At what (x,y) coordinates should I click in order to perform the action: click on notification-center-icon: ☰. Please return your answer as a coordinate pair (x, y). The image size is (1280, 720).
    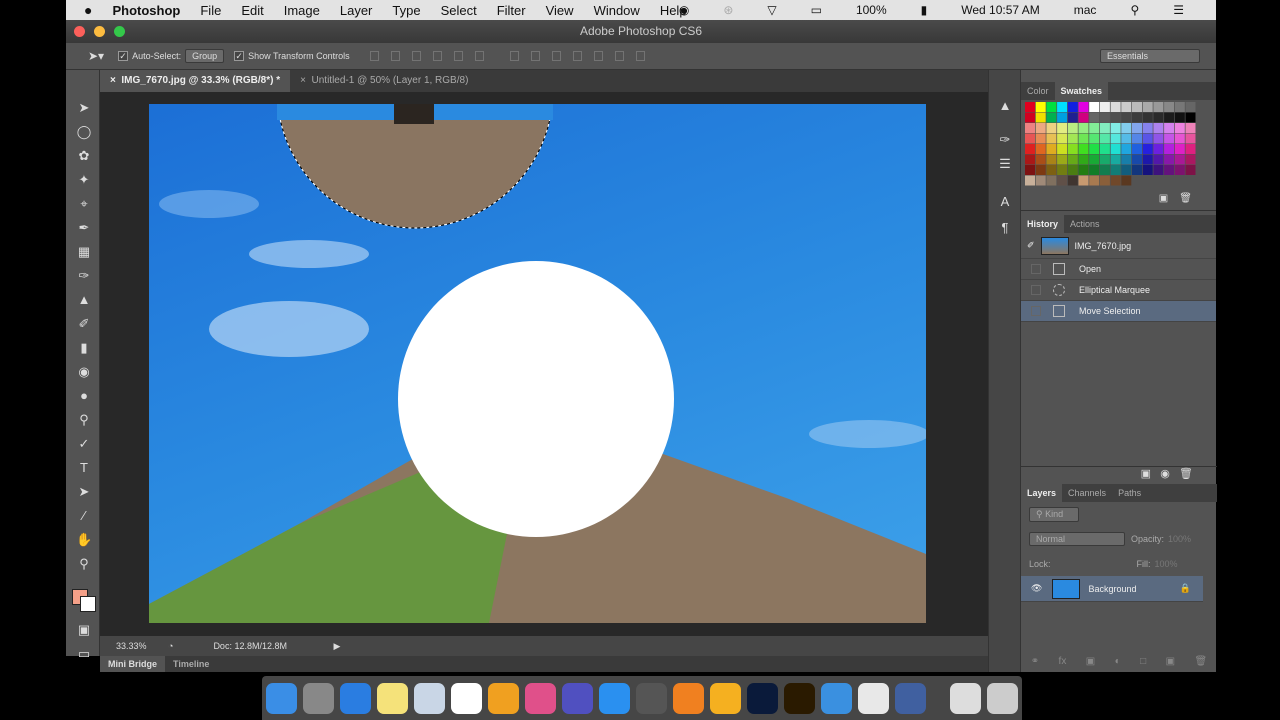
    Looking at the image, I should click on (1178, 10).